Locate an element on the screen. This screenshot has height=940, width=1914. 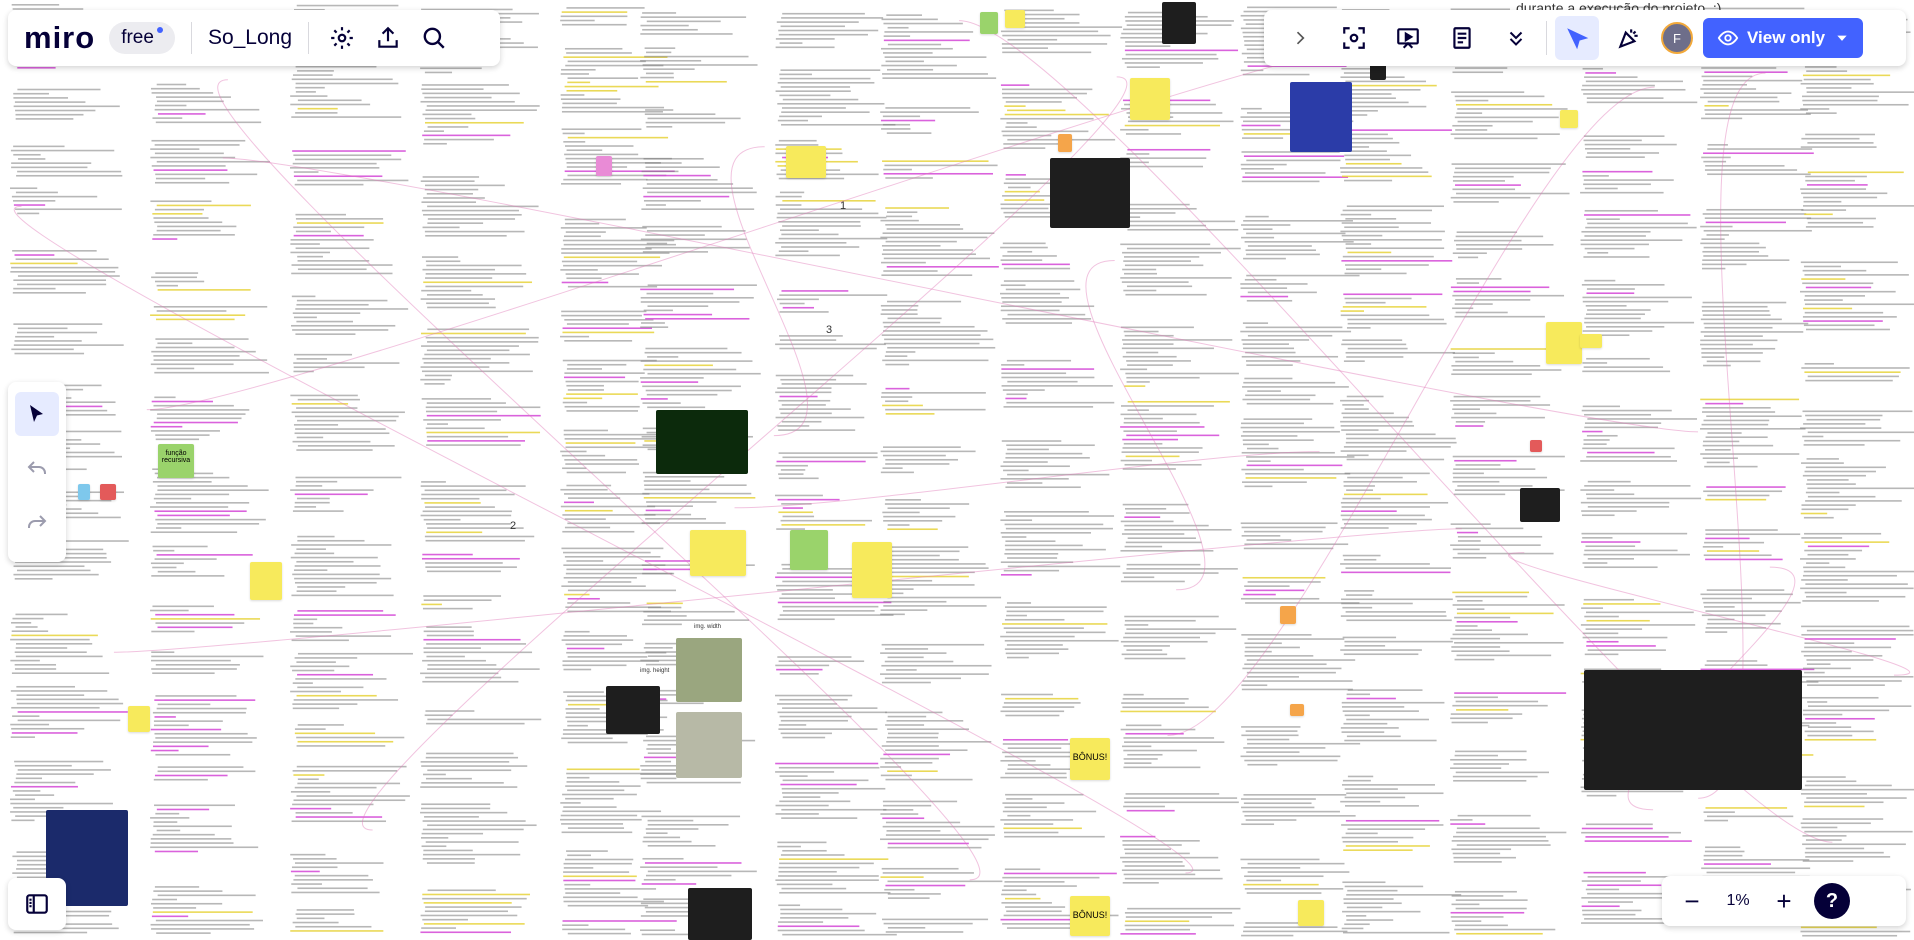
presentation-icon is located at coordinates (1408, 38).